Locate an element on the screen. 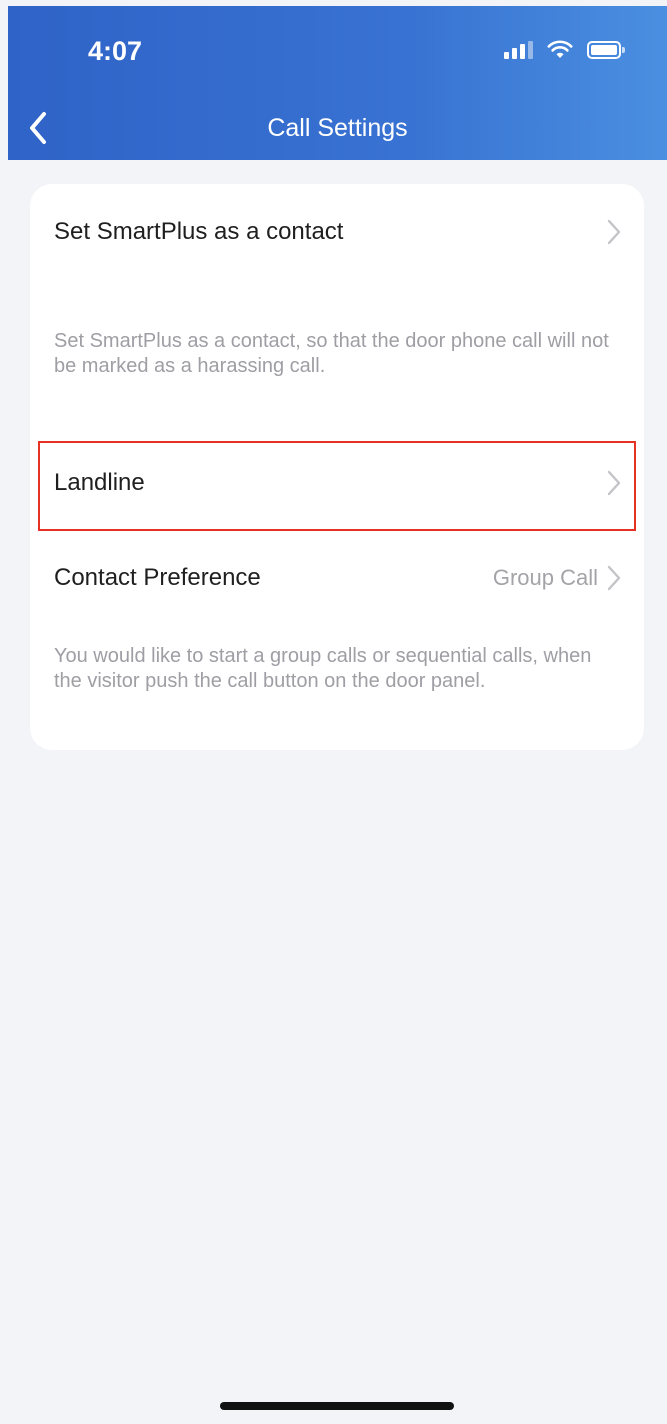 The height and width of the screenshot is (1424, 667). status-icons is located at coordinates (564, 50).